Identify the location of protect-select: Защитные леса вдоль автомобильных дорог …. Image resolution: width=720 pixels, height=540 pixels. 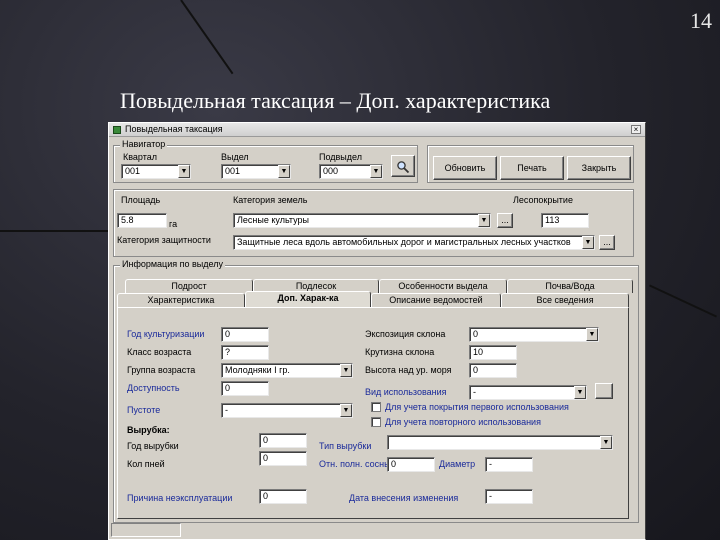
(414, 242).